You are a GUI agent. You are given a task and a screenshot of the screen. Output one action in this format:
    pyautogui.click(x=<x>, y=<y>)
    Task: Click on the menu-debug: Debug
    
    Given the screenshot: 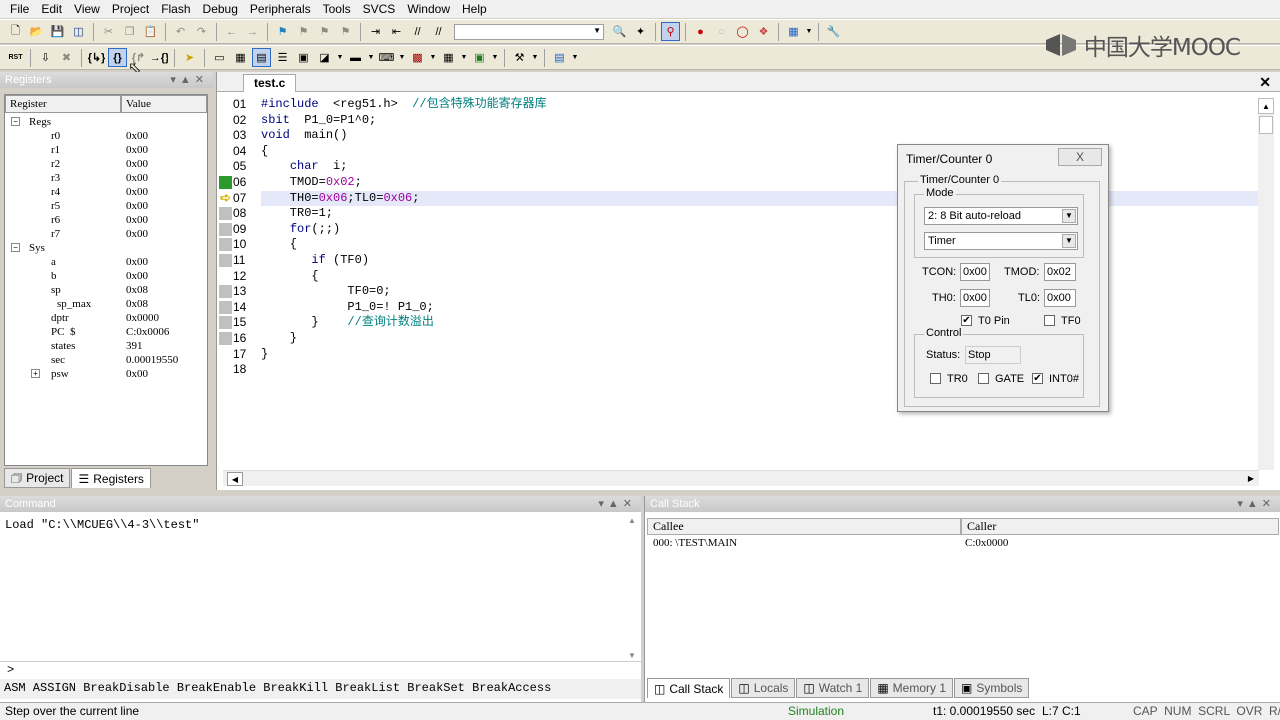 What is the action you would take?
    pyautogui.click(x=220, y=9)
    